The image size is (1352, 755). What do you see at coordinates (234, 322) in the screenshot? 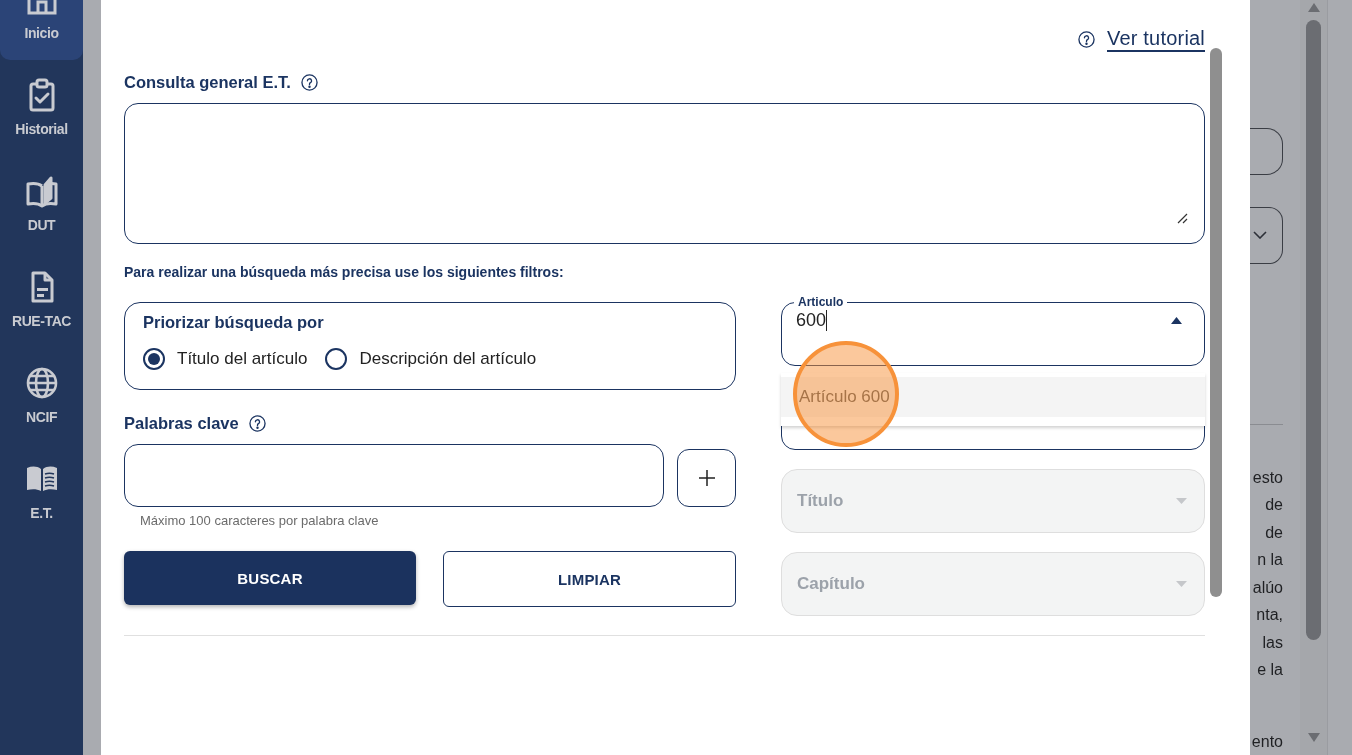
I see `panel-title: Priorizar búsqueda por` at bounding box center [234, 322].